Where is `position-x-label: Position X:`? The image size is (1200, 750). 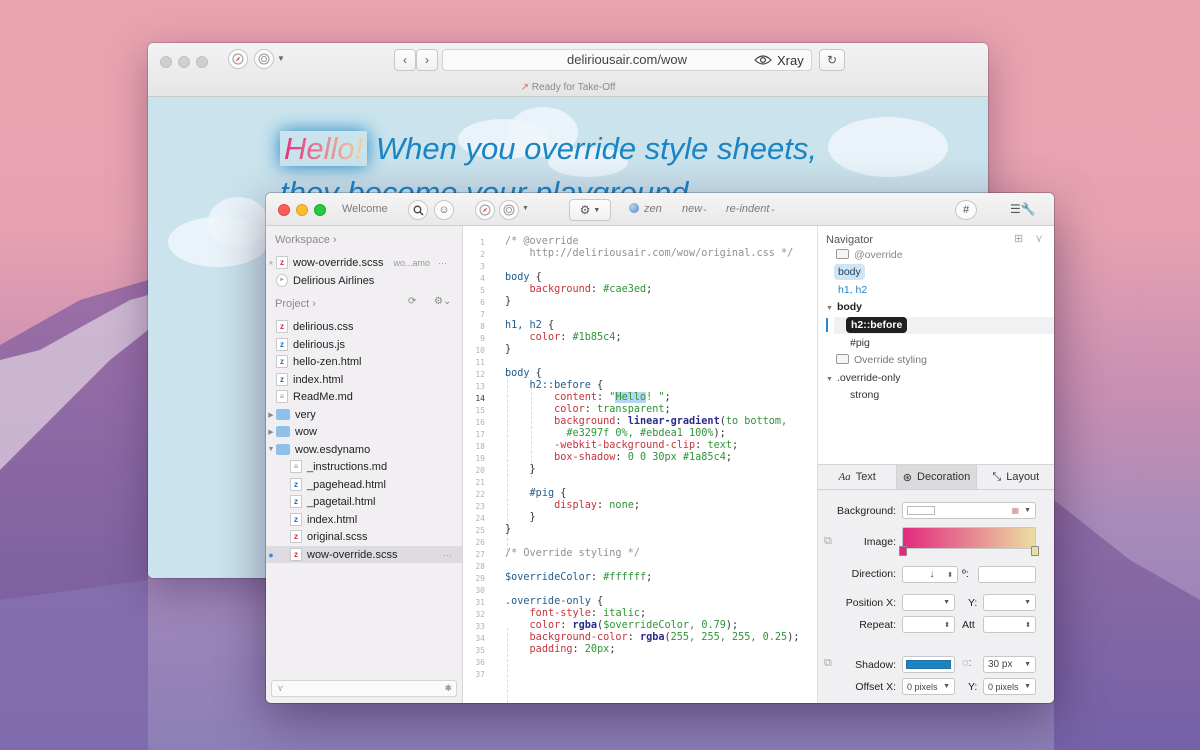 position-x-label: Position X: is located at coordinates (870, 603).